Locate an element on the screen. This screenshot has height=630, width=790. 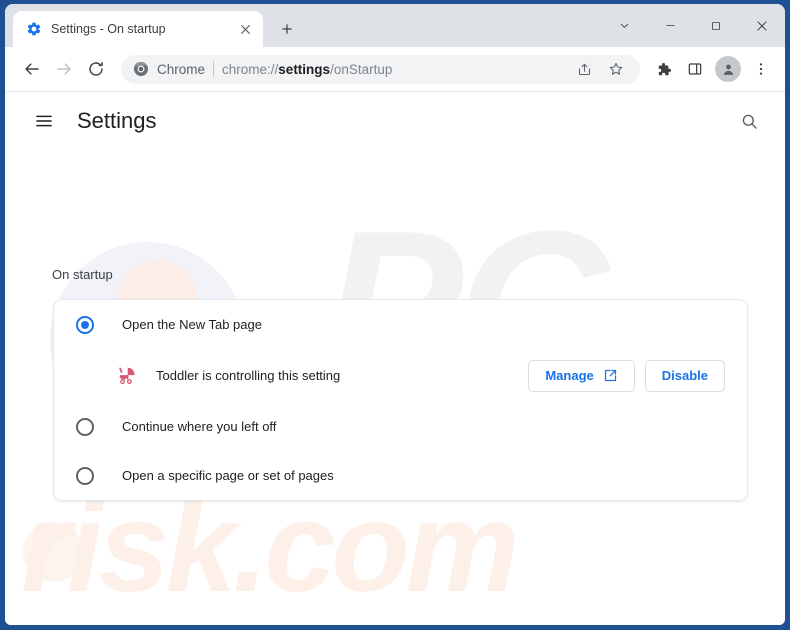
three-dot-menu-icon is located at coordinates (761, 69).